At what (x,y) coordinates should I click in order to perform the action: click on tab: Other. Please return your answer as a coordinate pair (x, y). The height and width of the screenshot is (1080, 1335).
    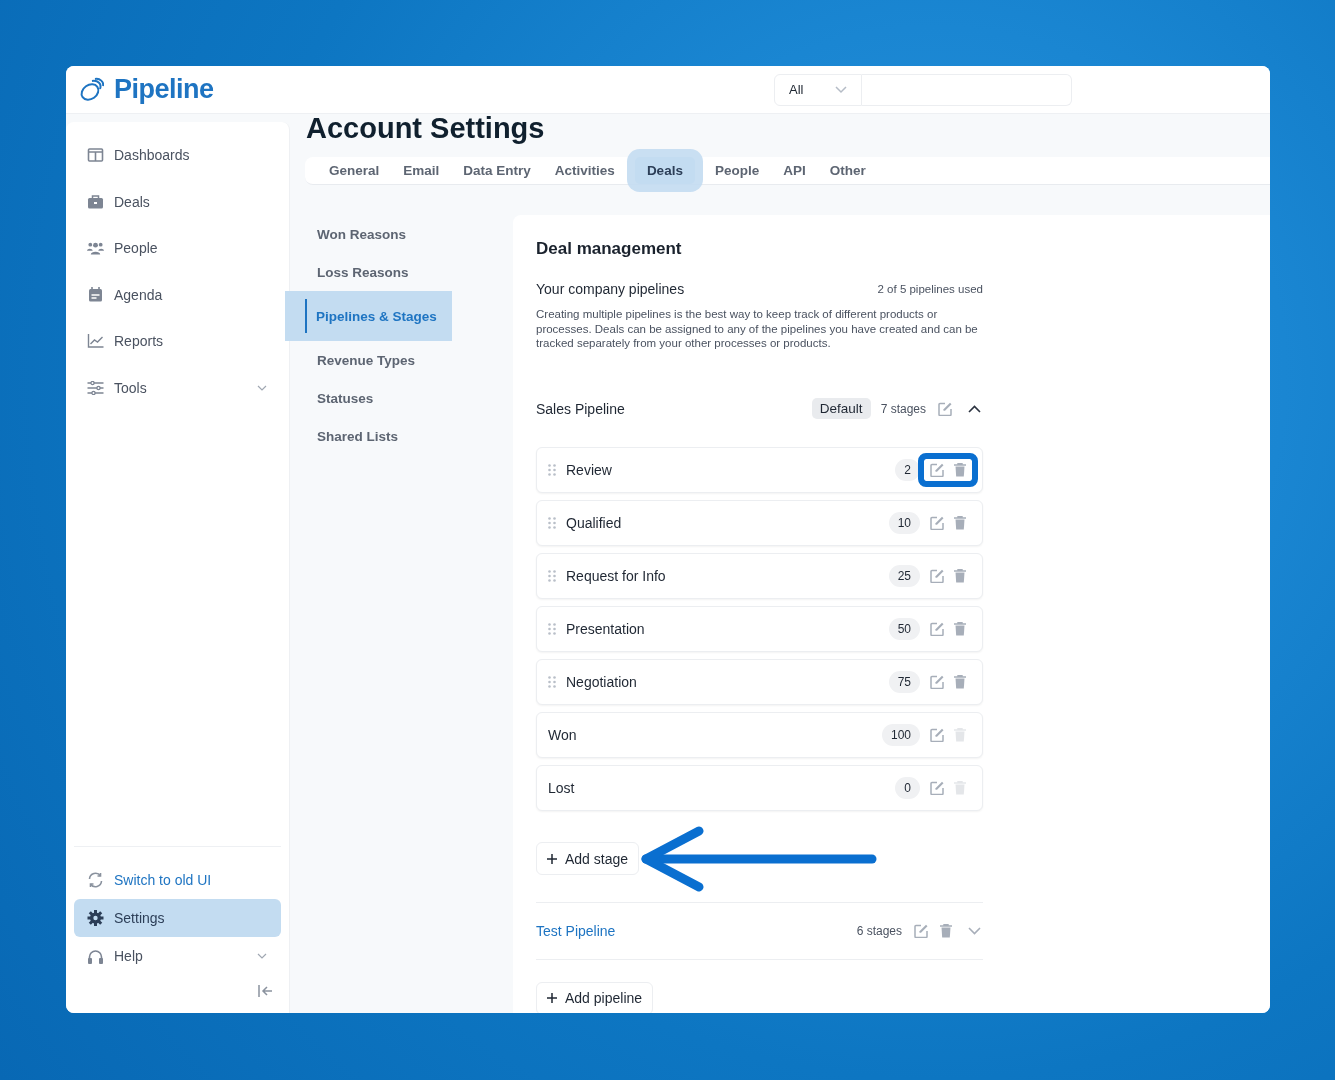
    Looking at the image, I should click on (847, 170).